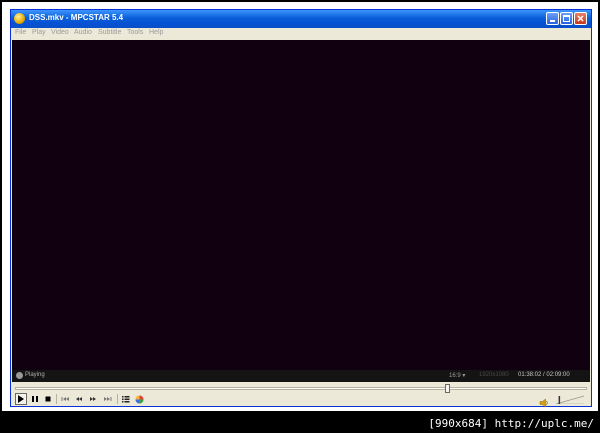 This screenshot has width=600, height=433. What do you see at coordinates (511, 423) in the screenshot?
I see `watermark-text: [990x684] http://uplc.me/` at bounding box center [511, 423].